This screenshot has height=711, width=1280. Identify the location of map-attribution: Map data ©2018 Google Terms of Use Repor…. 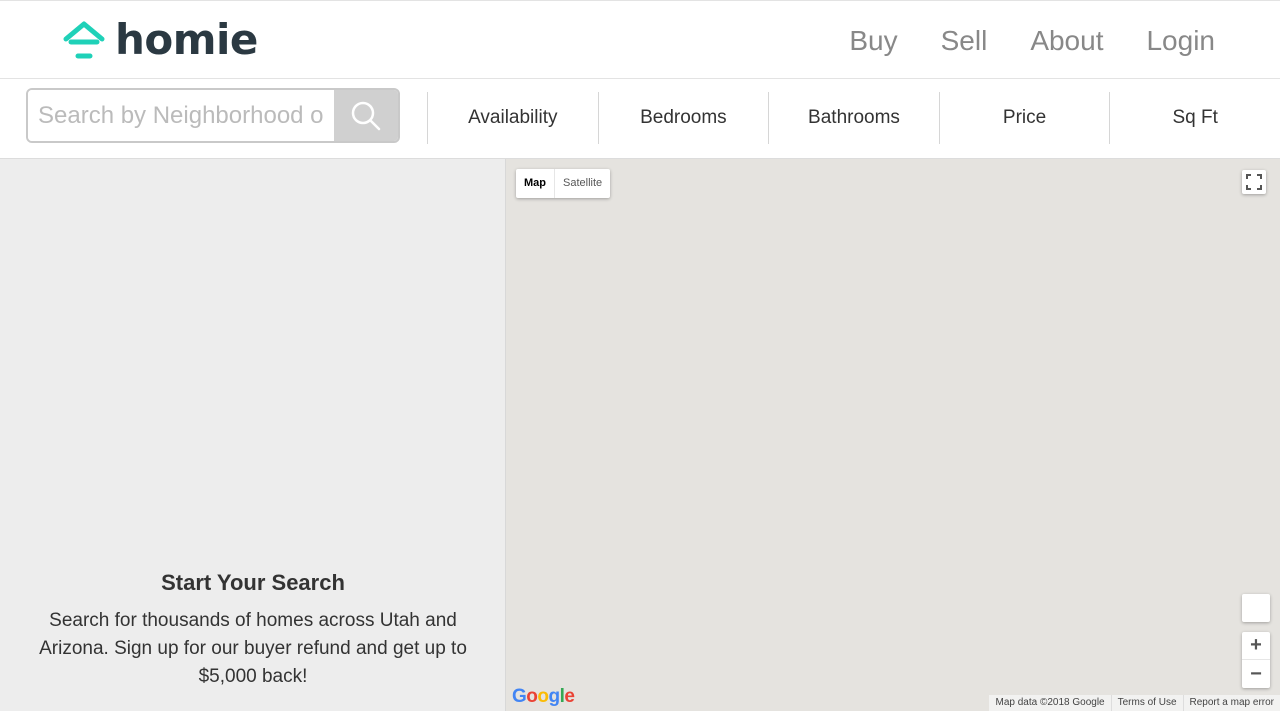
(1134, 703).